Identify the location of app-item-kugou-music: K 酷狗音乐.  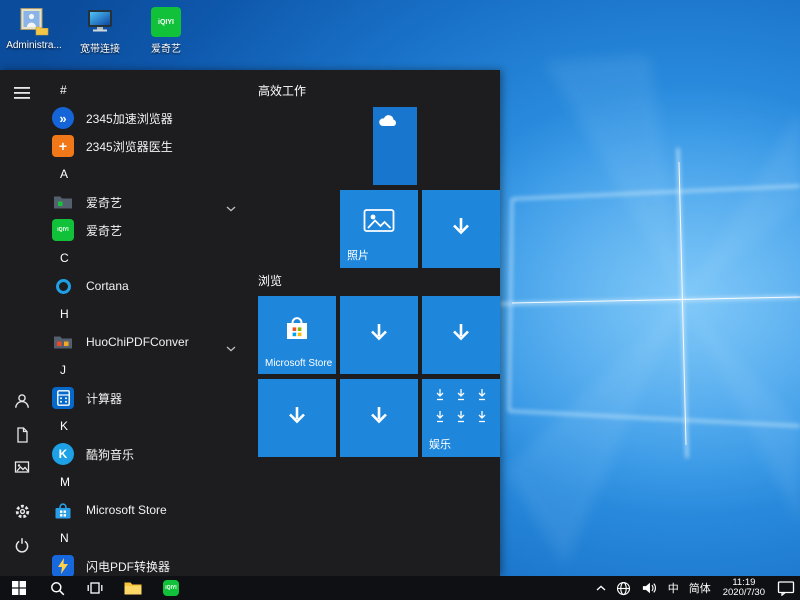
(147, 454).